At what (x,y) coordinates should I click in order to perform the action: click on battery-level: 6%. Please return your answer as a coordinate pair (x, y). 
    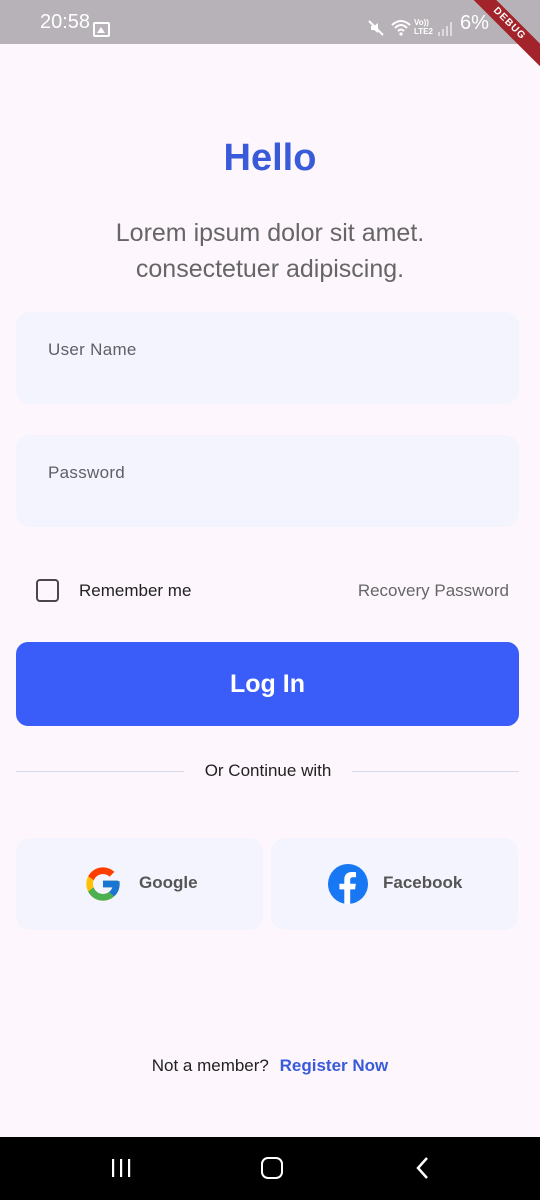
    Looking at the image, I should click on (474, 23).